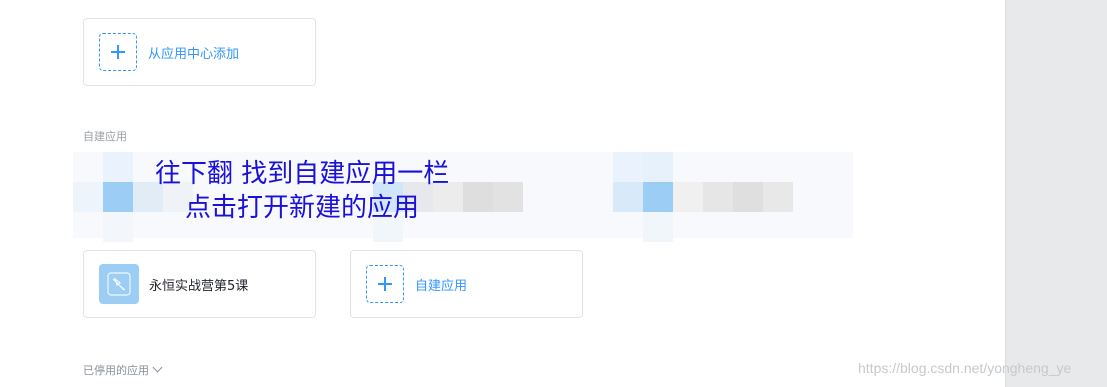  Describe the element at coordinates (157, 367) in the screenshot. I see `chevron-down-icon` at that location.